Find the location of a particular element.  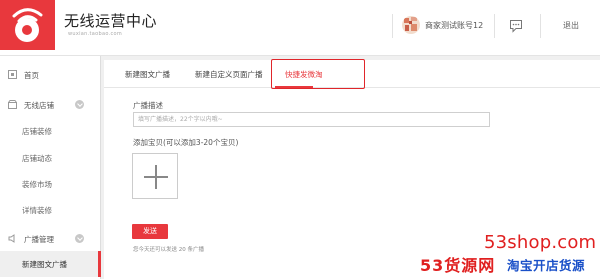

brand-title: 无线运营中心 is located at coordinates (111, 21).